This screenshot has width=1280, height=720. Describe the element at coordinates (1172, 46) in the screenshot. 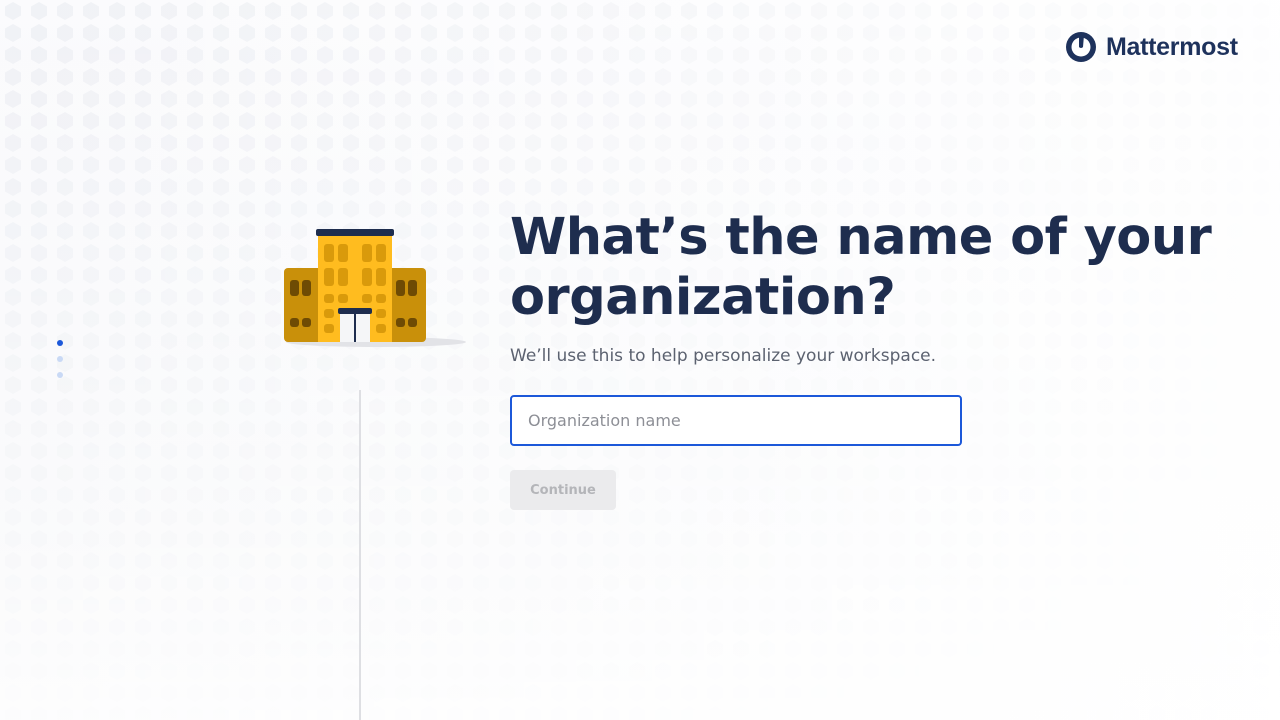

I see `brand-name: Mattermost` at that location.